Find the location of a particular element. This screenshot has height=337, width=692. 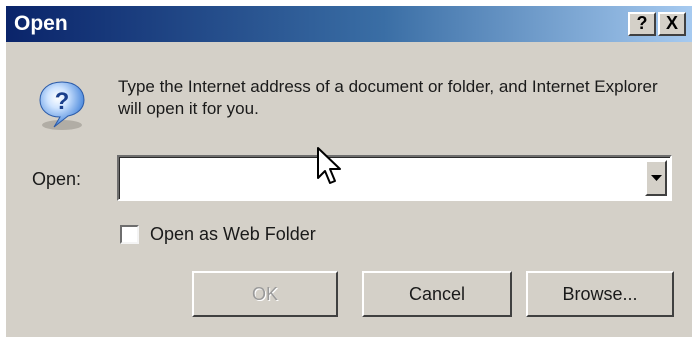

title-bar: Open ? X is located at coordinates (349, 24).